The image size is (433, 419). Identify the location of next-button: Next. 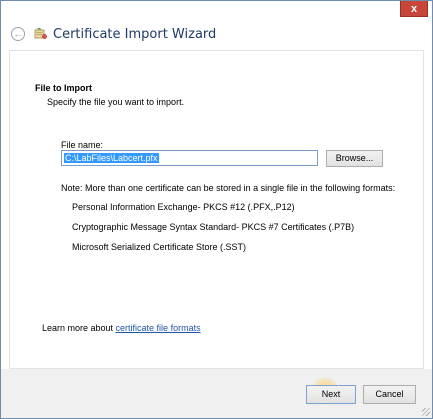
(331, 394).